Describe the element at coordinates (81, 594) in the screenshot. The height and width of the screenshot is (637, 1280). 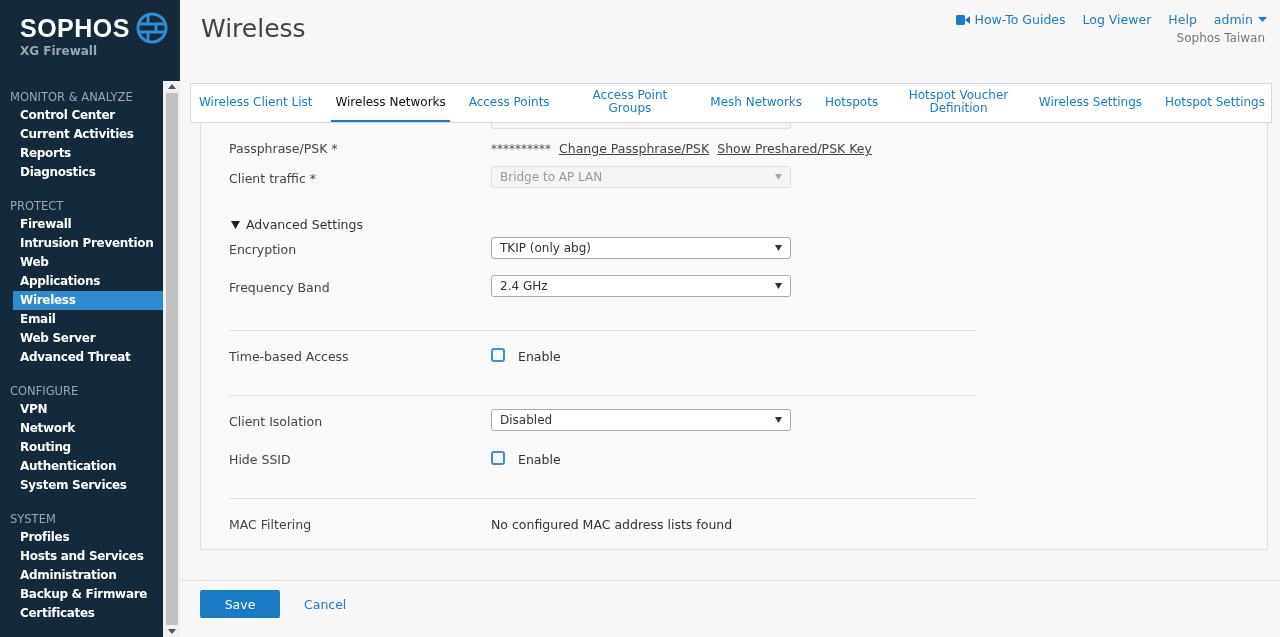
I see `sidebar-item: Backup & Firmware` at that location.